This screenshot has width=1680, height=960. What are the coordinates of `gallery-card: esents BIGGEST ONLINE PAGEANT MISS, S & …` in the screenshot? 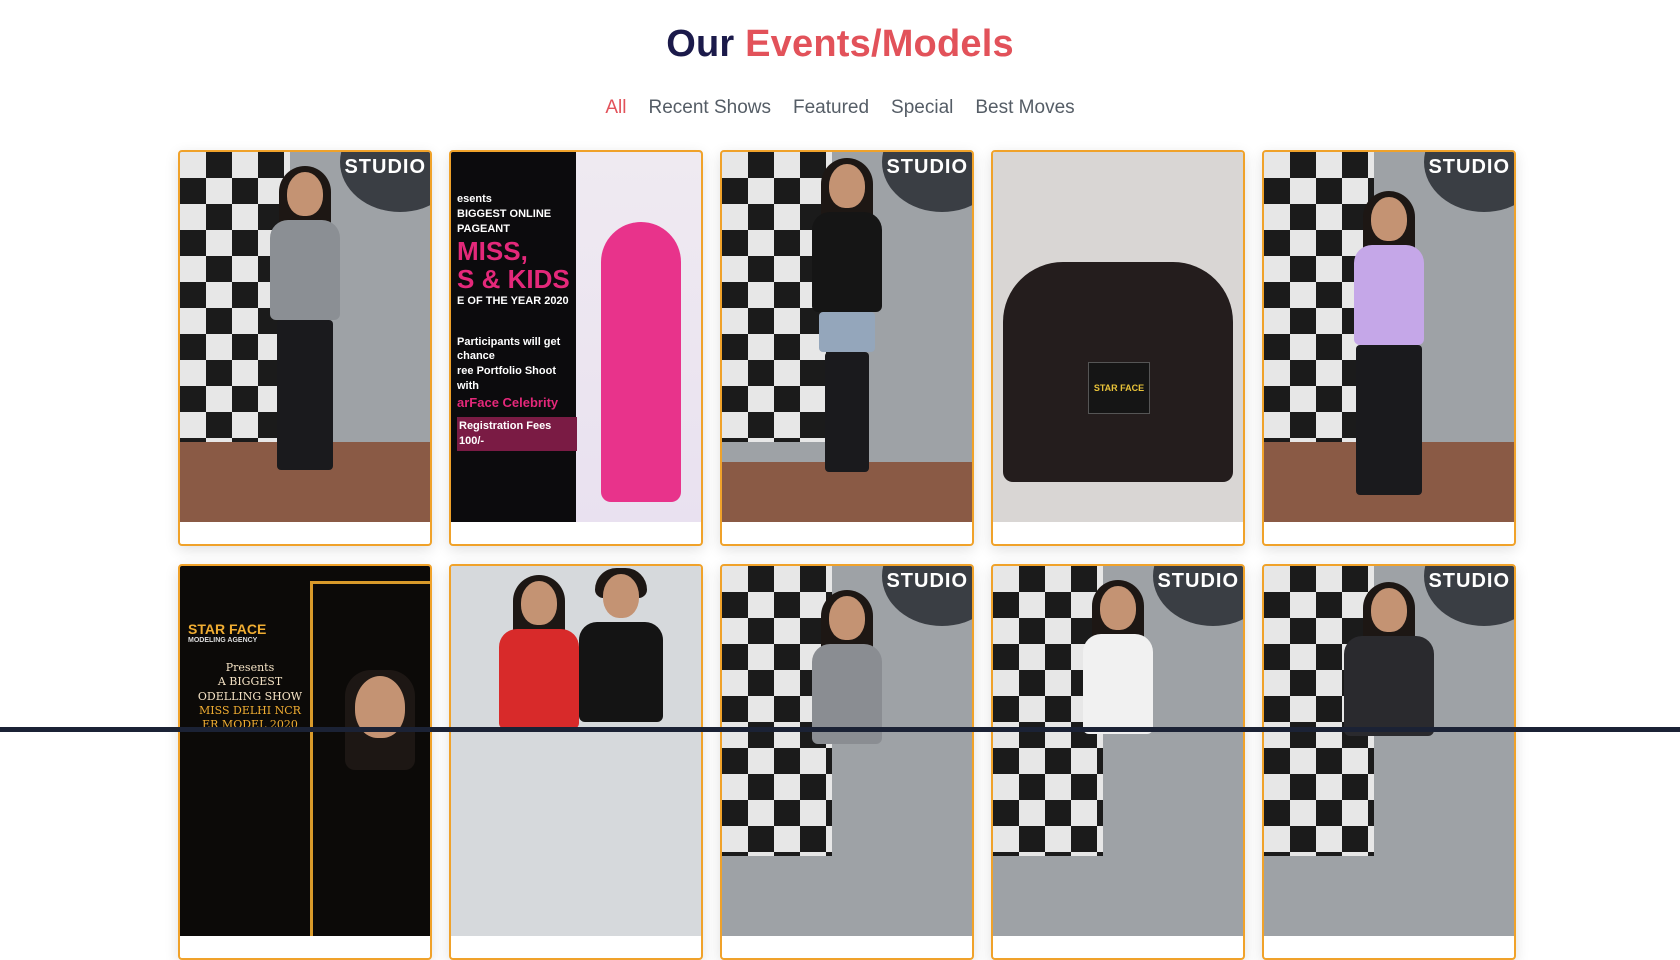 It's located at (576, 348).